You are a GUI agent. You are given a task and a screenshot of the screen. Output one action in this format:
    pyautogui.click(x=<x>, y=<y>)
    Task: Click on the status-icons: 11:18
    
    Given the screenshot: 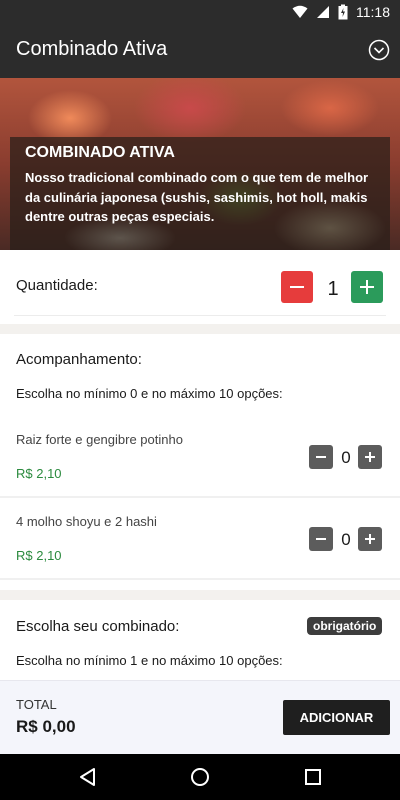 What is the action you would take?
    pyautogui.click(x=341, y=12)
    